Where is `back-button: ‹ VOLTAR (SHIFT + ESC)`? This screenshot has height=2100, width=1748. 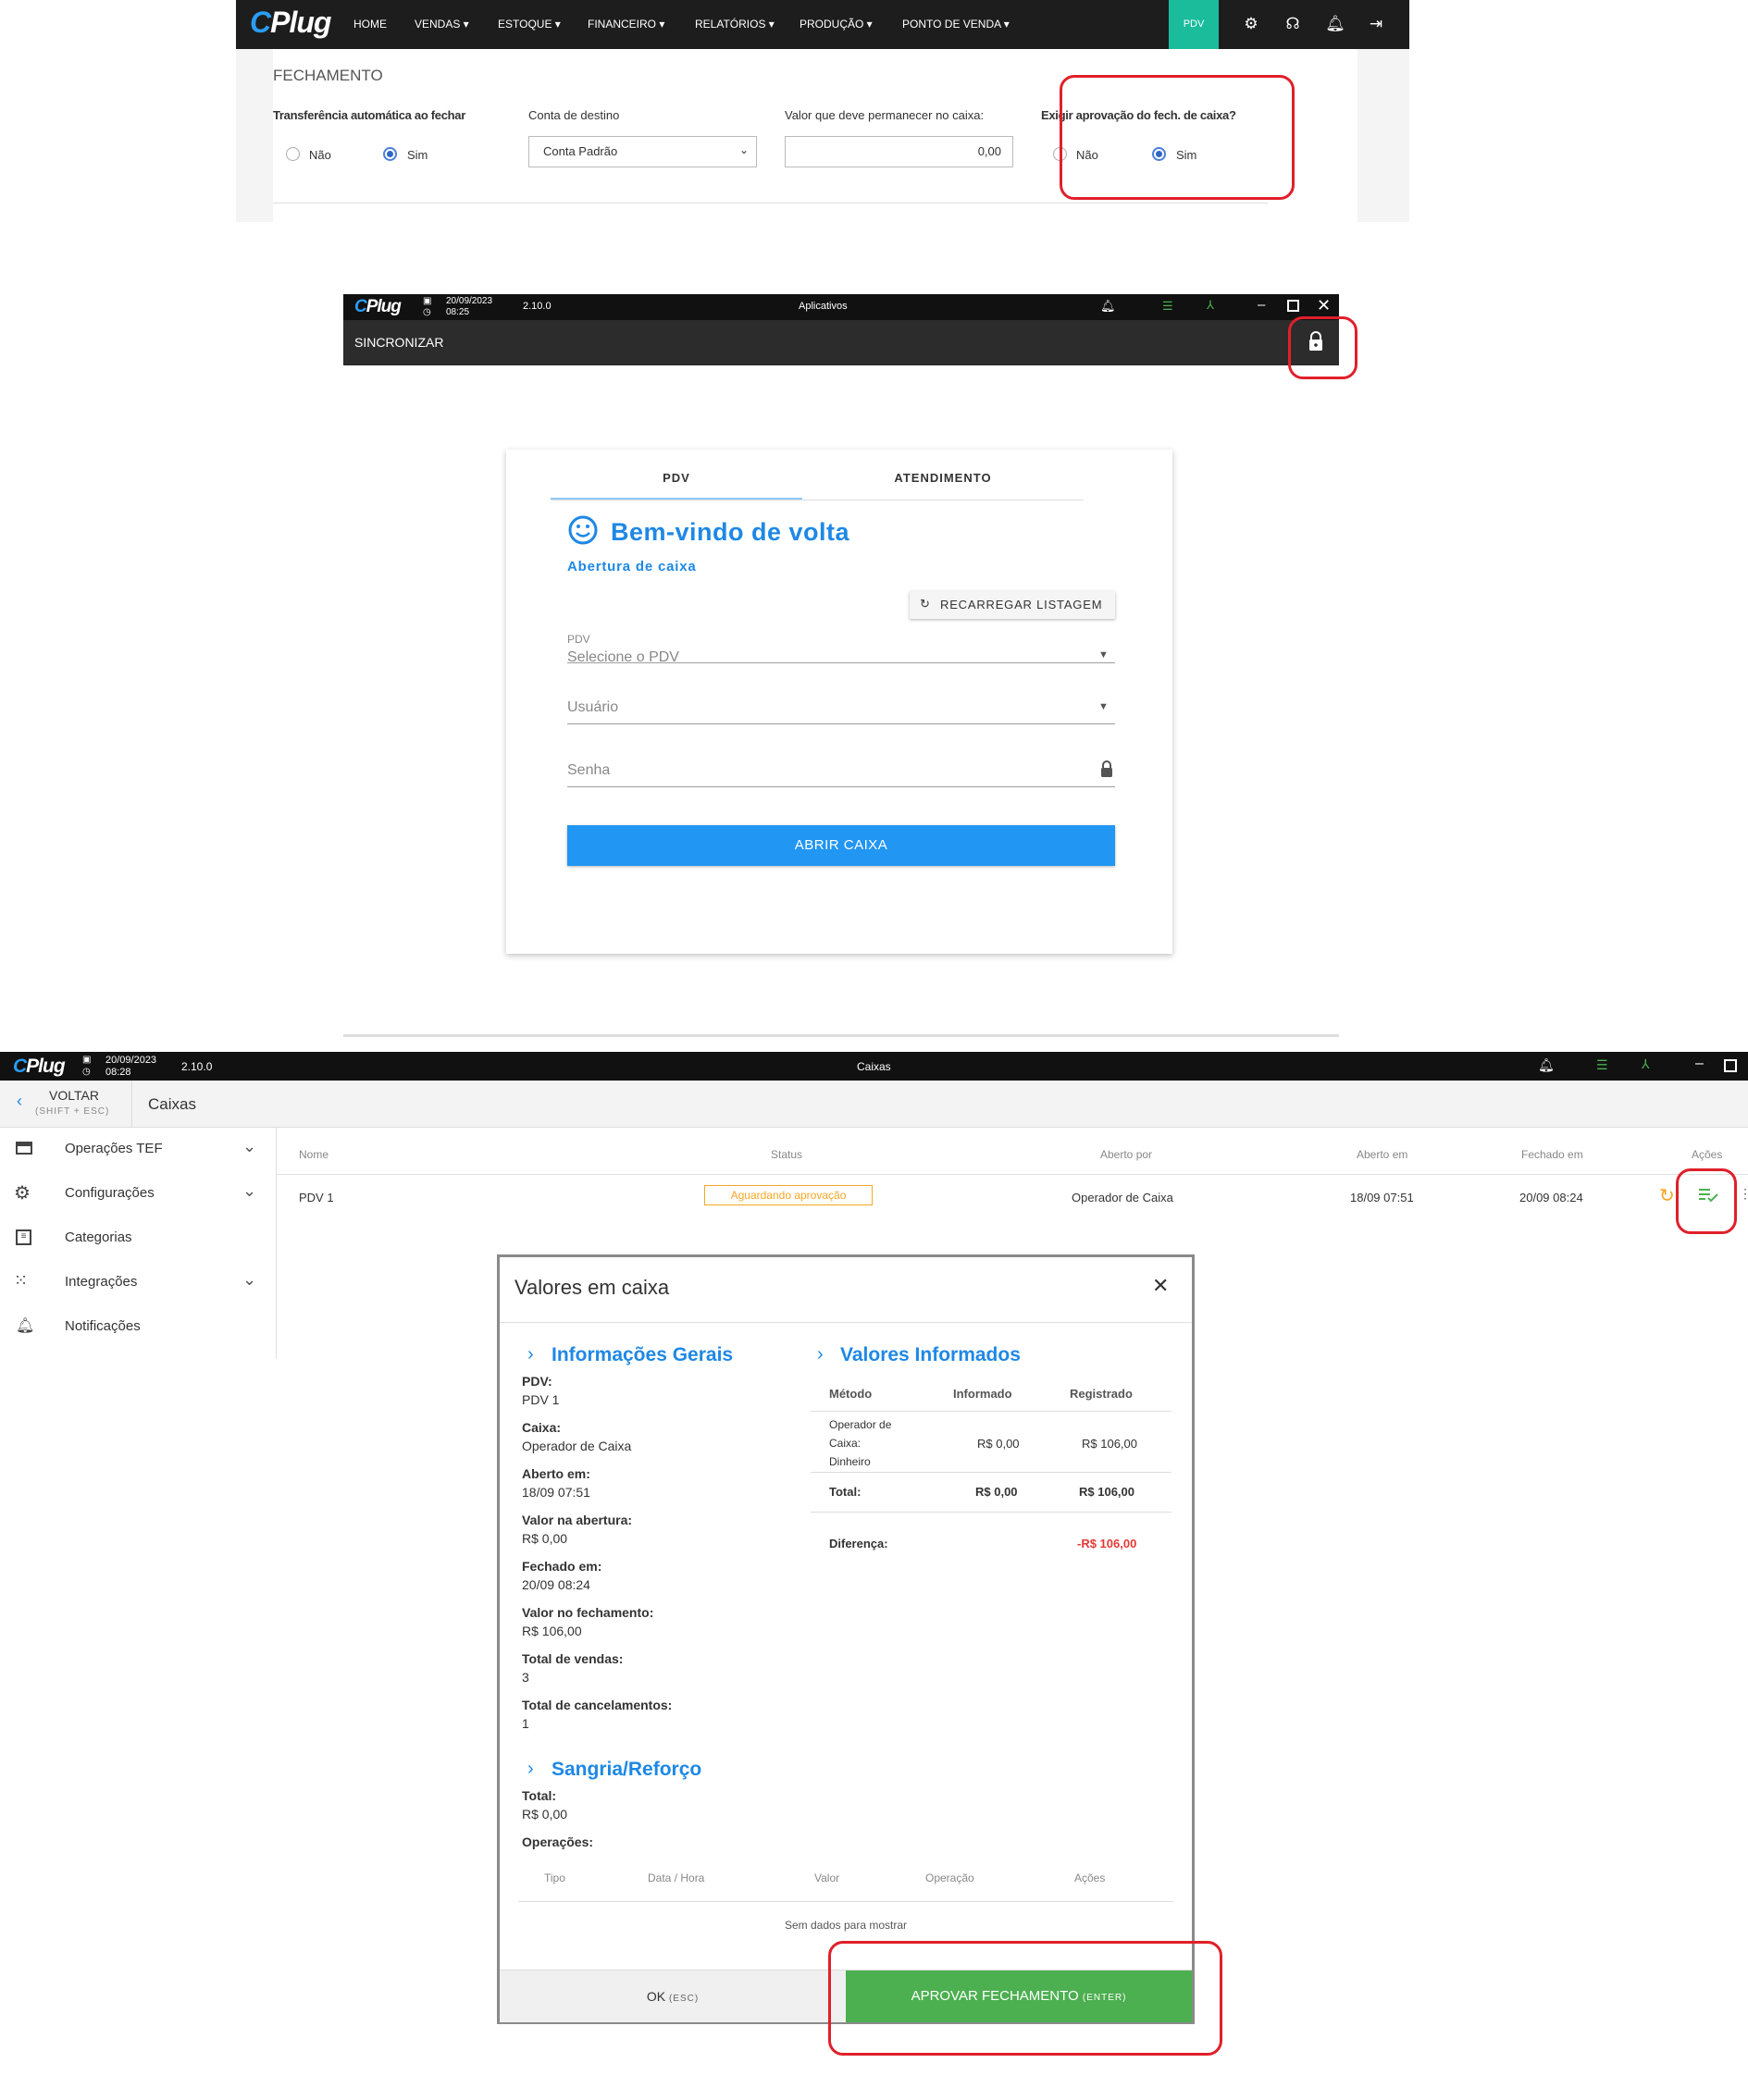
back-button: ‹ VOLTAR (SHIFT + ESC) is located at coordinates (66, 1104).